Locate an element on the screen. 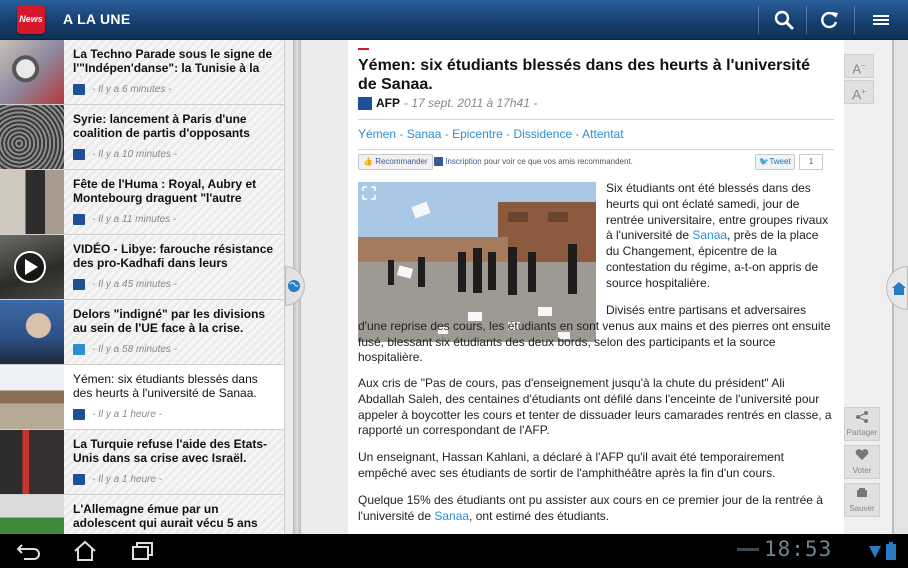  globe-icon is located at coordinates (294, 286).